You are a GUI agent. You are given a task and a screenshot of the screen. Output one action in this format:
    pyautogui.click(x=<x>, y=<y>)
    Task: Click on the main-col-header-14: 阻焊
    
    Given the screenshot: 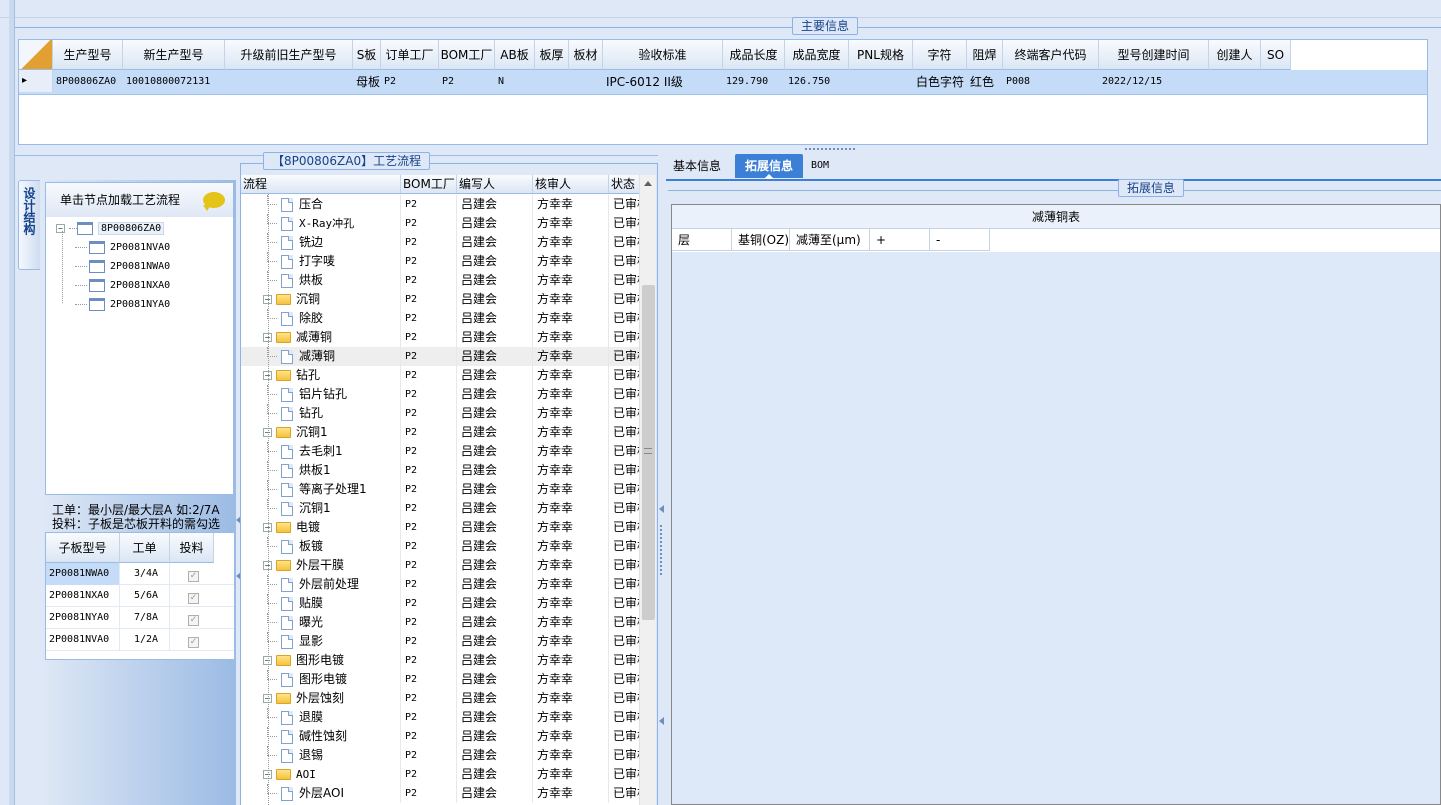 What is the action you would take?
    pyautogui.click(x=985, y=55)
    